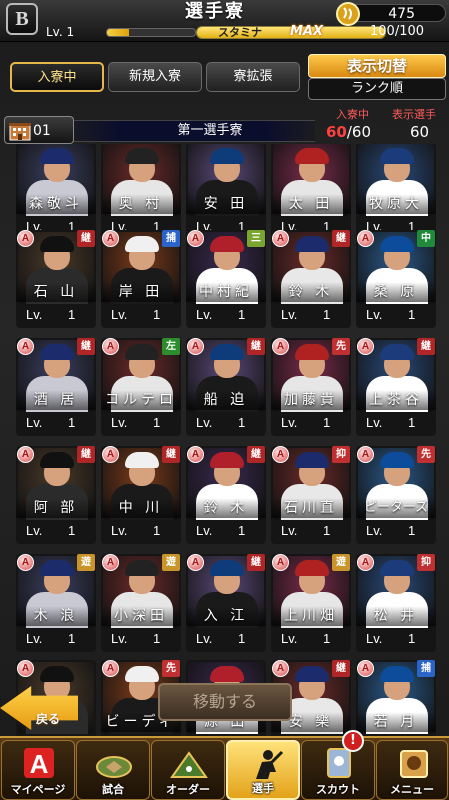 The height and width of the screenshot is (800, 449). What do you see at coordinates (311, 495) in the screenshot?
I see `player-card: A 抑石川直 Lv. 1` at bounding box center [311, 495].